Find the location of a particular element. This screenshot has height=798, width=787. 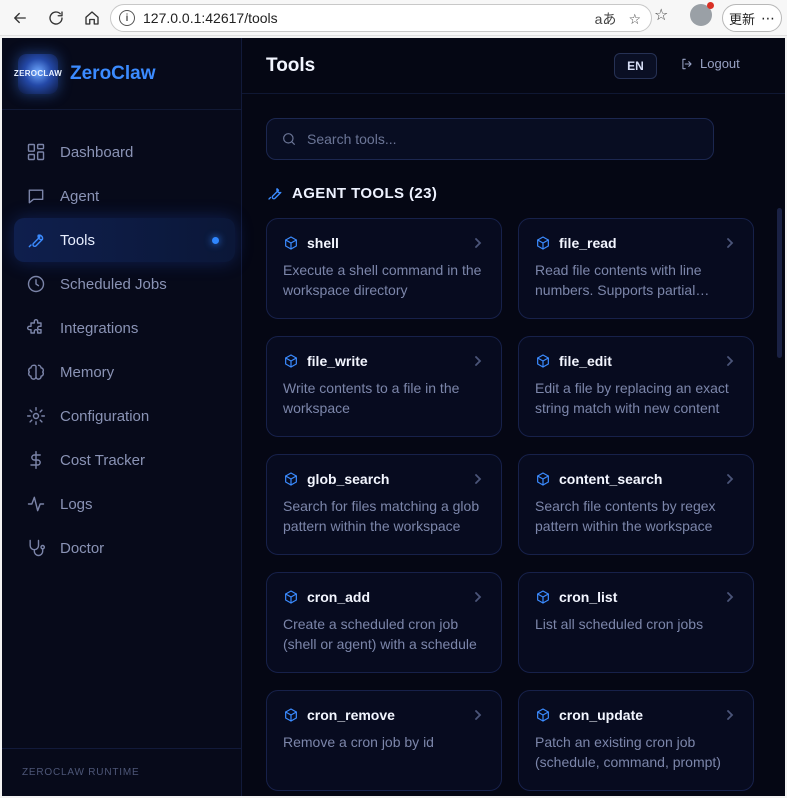

tool-card-cron-list: cron_list List all scheduled cron jobs is located at coordinates (636, 622).